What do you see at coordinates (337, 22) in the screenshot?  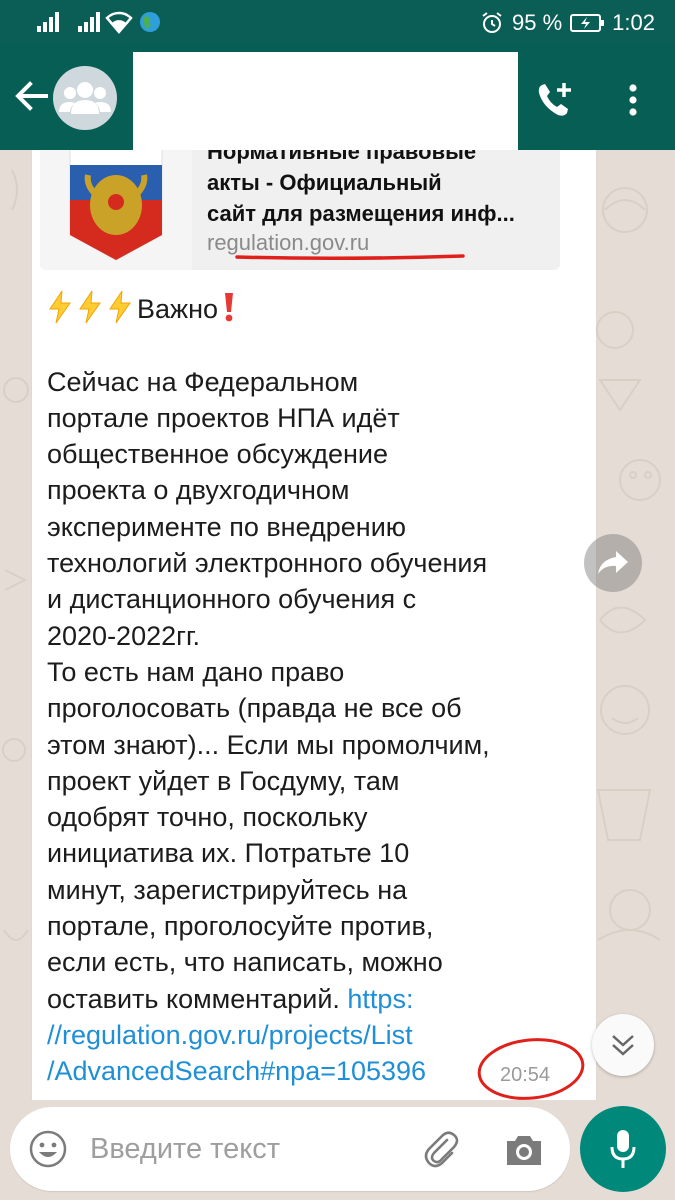 I see `status-bar: 95 % 1:02` at bounding box center [337, 22].